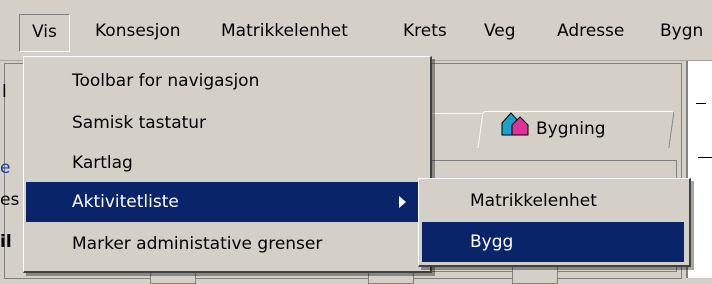 The image size is (712, 284). Describe the element at coordinates (10, 200) in the screenshot. I see `background-text-fragment: es` at that location.